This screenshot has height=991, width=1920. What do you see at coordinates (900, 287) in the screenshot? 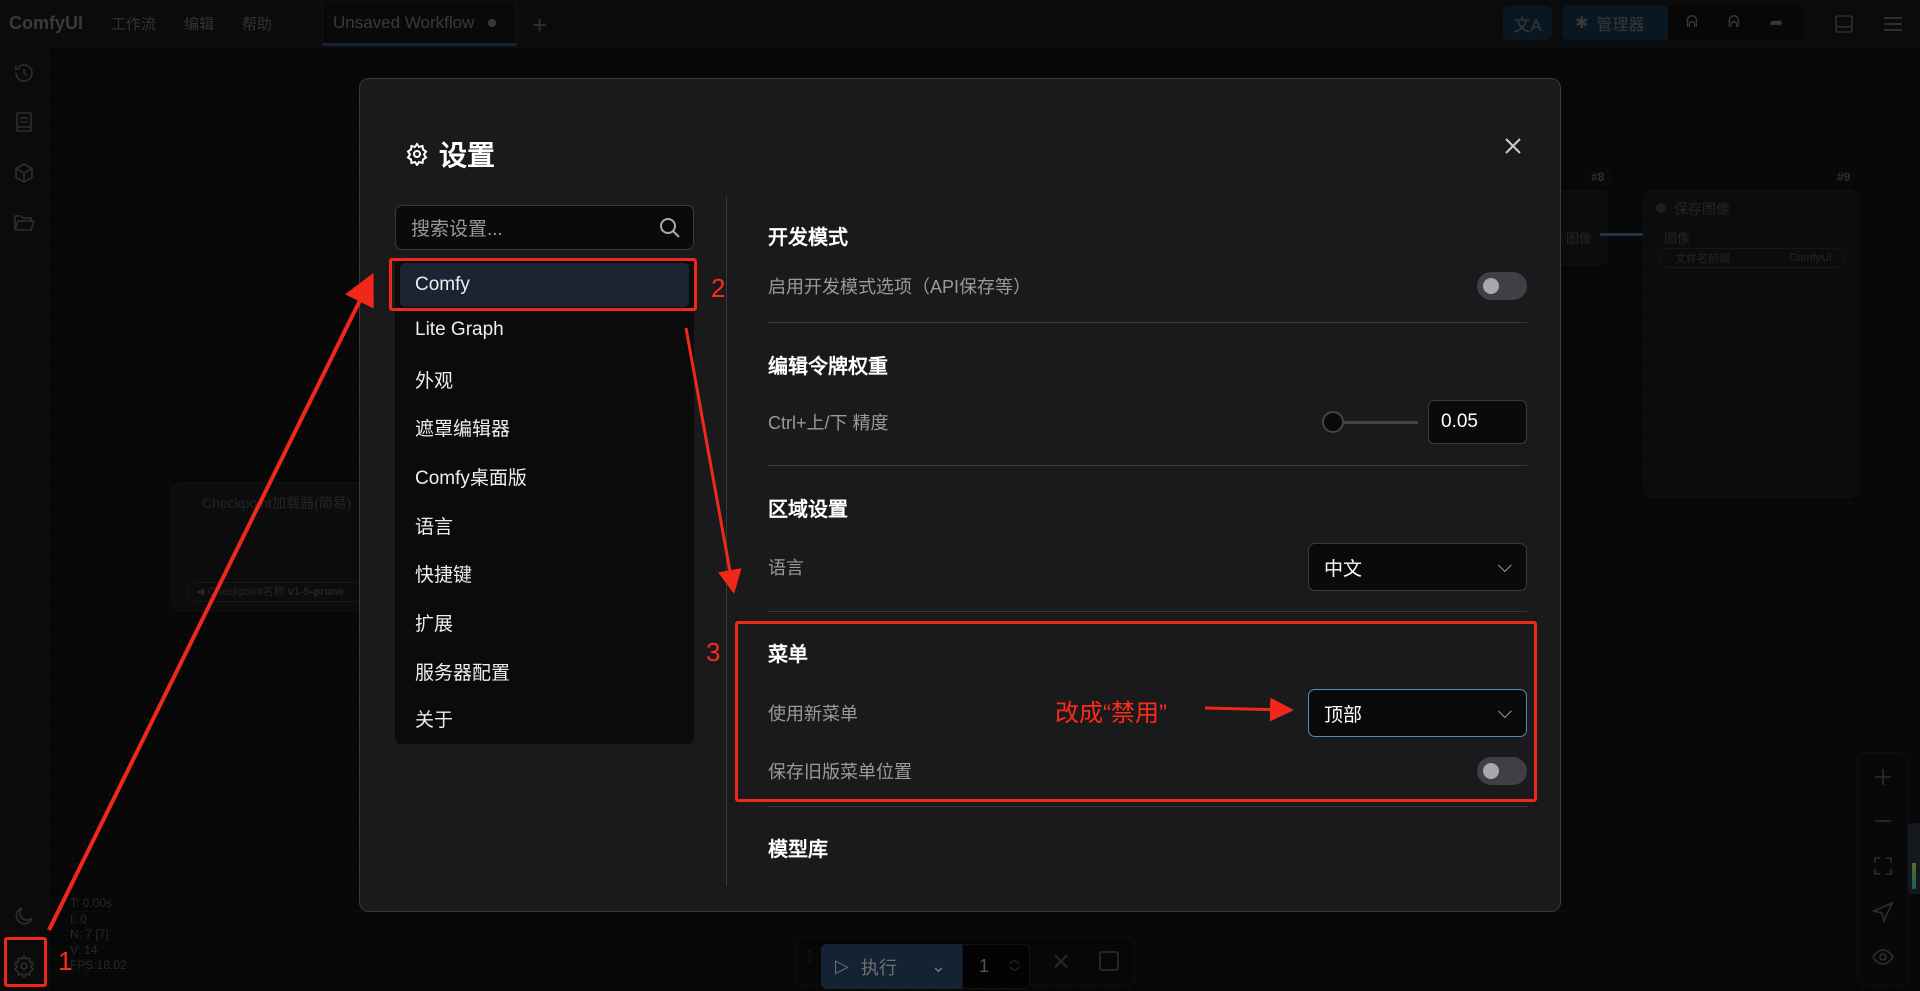
I see `setting-label: 启用开发模式选项（API保存等）` at bounding box center [900, 287].